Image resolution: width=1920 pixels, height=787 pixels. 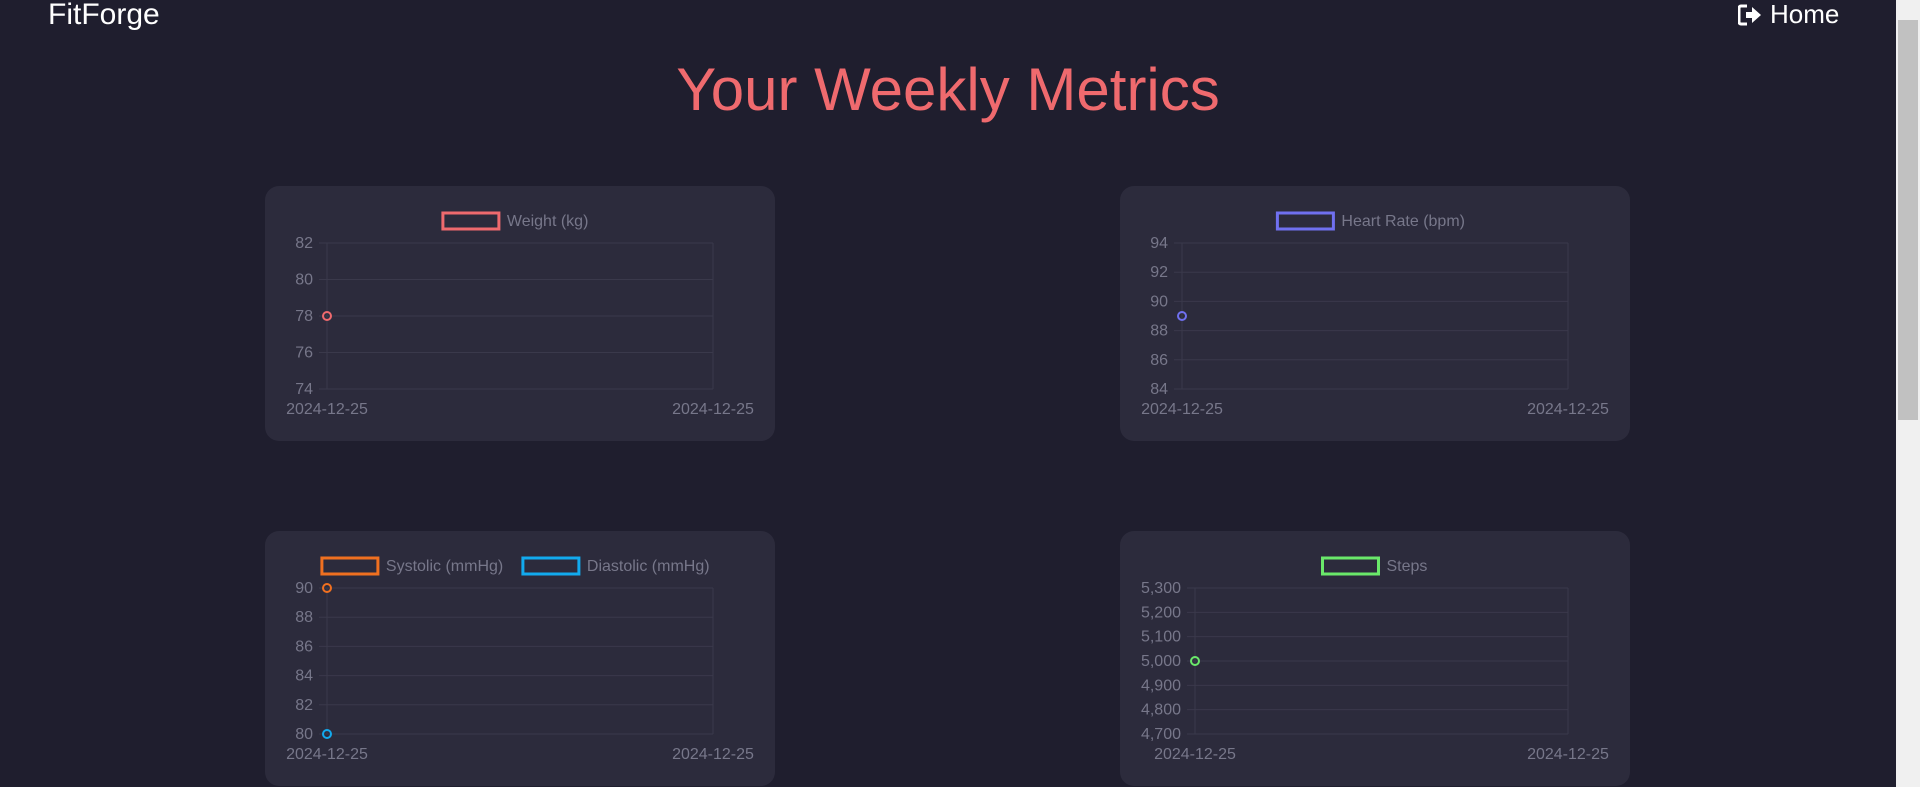 What do you see at coordinates (1750, 15) in the screenshot?
I see `sign-out-icon` at bounding box center [1750, 15].